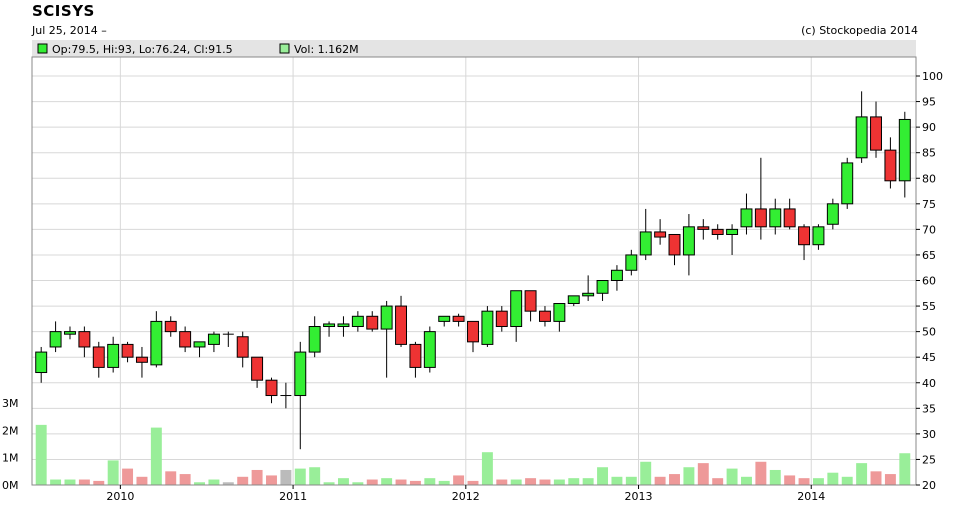 The height and width of the screenshot is (526, 955). I want to click on legend-ohlc-text: Op:79.5, Hi:93, Lo:76.24, Cl:91.5, so click(142, 49).